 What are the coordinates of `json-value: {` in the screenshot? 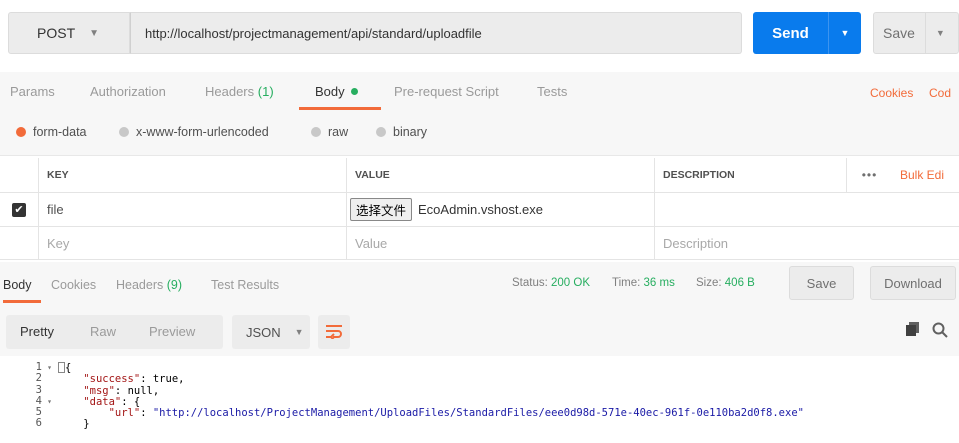 It's located at (137, 401).